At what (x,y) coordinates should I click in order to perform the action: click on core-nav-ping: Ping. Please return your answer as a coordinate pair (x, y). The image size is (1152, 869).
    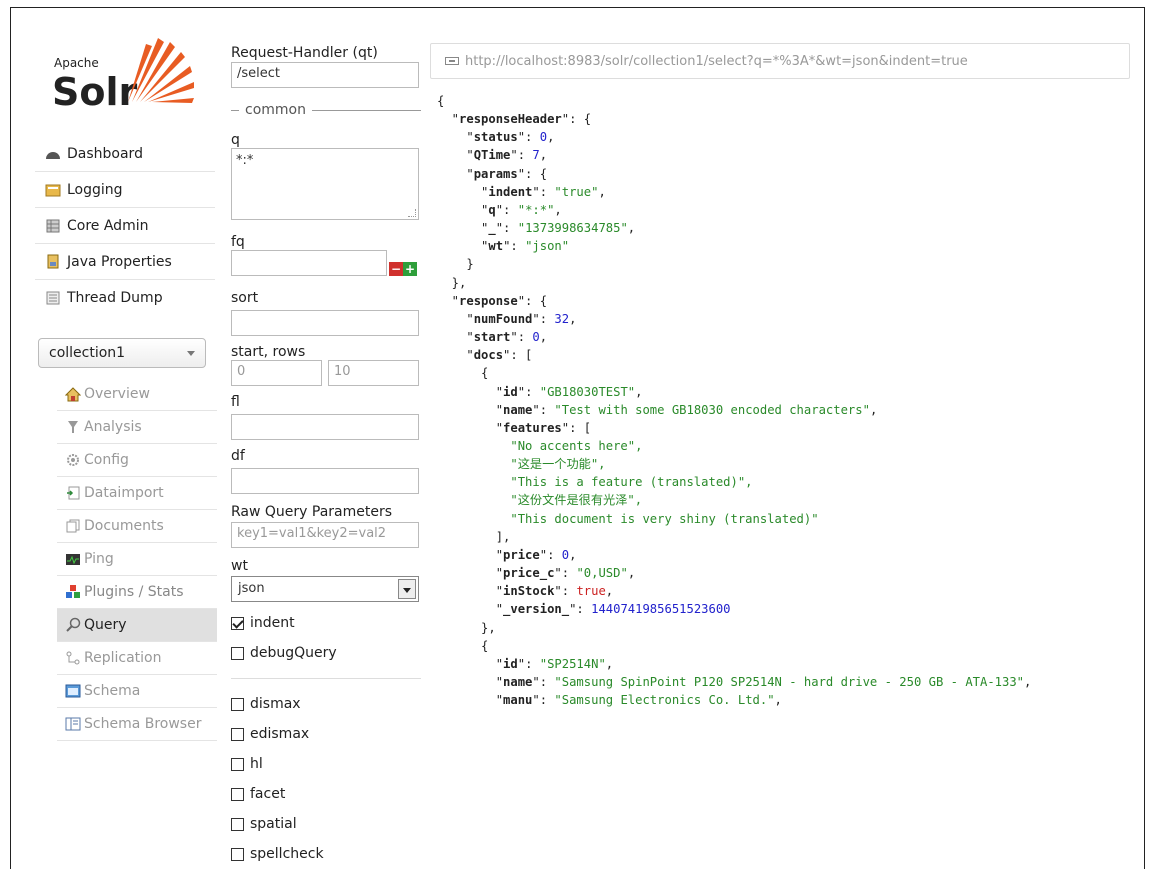
    Looking at the image, I should click on (137, 559).